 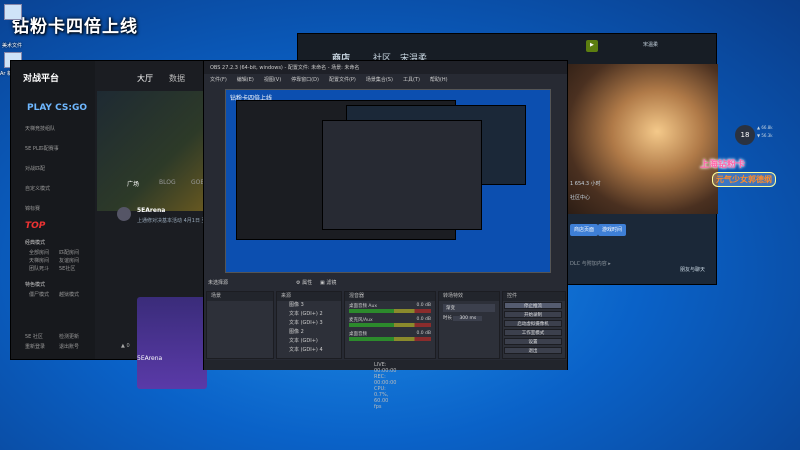 What do you see at coordinates (35, 285) in the screenshot?
I see `section-special: 特色模式` at bounding box center [35, 285].